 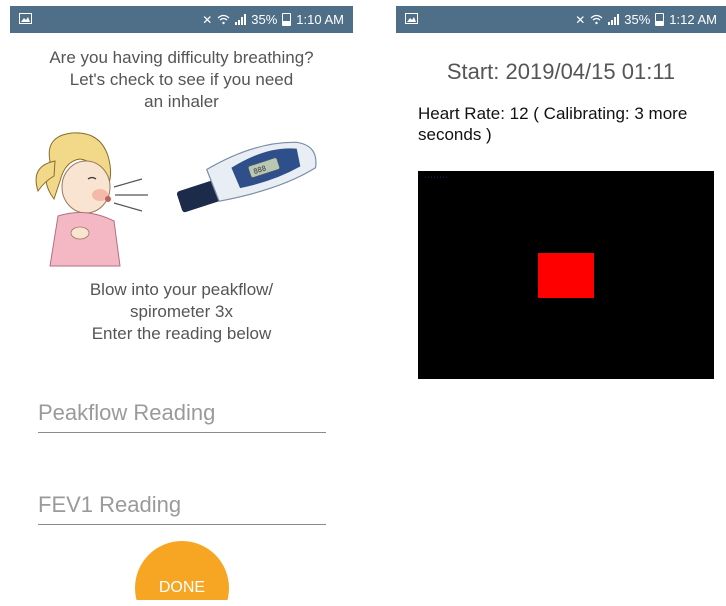 I want to click on peakflow-illustration: 888, so click(x=181, y=196).